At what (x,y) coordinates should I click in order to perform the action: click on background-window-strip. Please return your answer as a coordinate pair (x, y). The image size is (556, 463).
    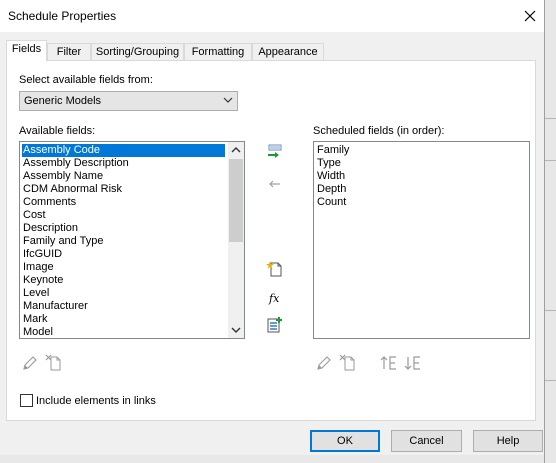
    Looking at the image, I should click on (550, 231).